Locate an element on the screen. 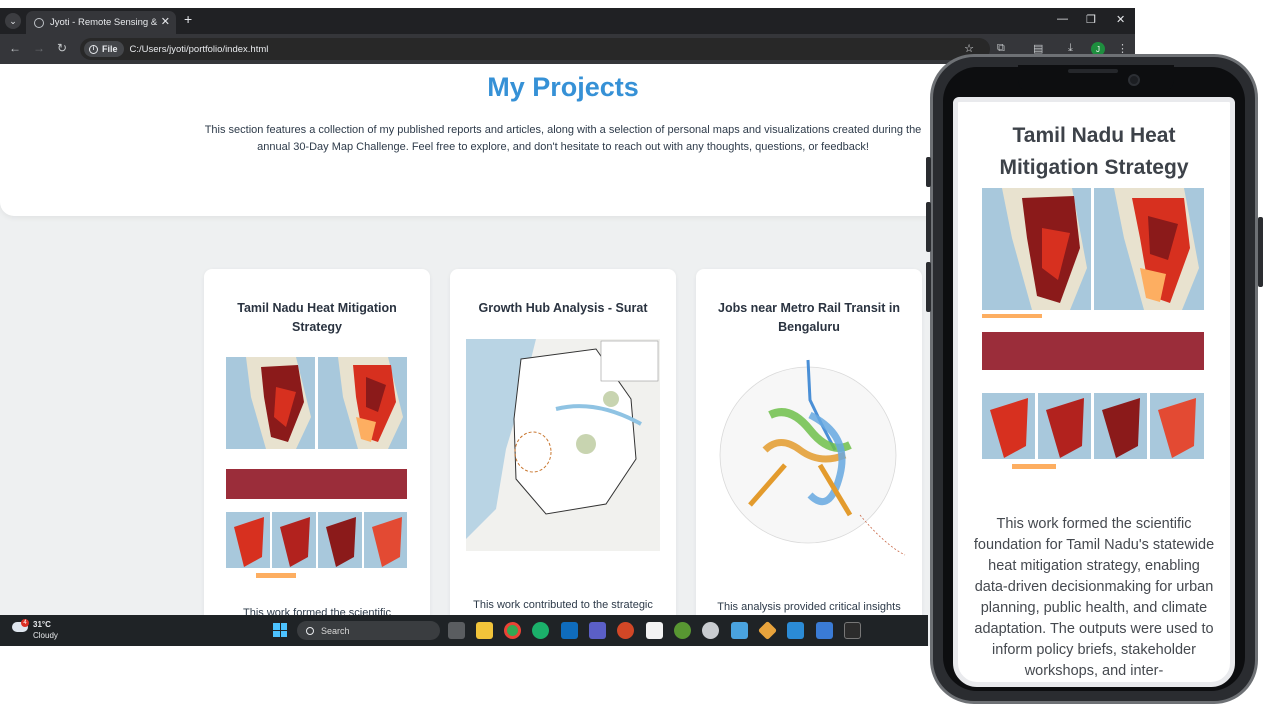 This screenshot has width=1280, height=720. chrome-icon is located at coordinates (512, 630).